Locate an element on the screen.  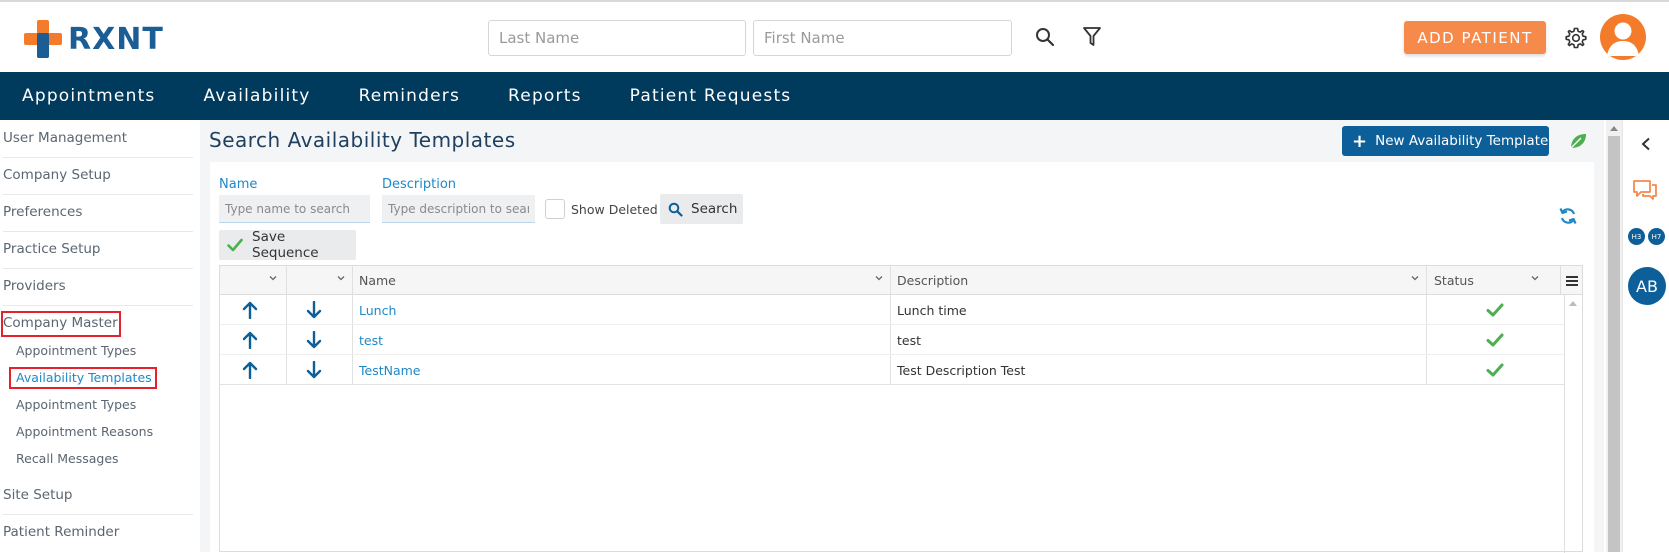
nav-appointments: Appointments is located at coordinates (89, 96).